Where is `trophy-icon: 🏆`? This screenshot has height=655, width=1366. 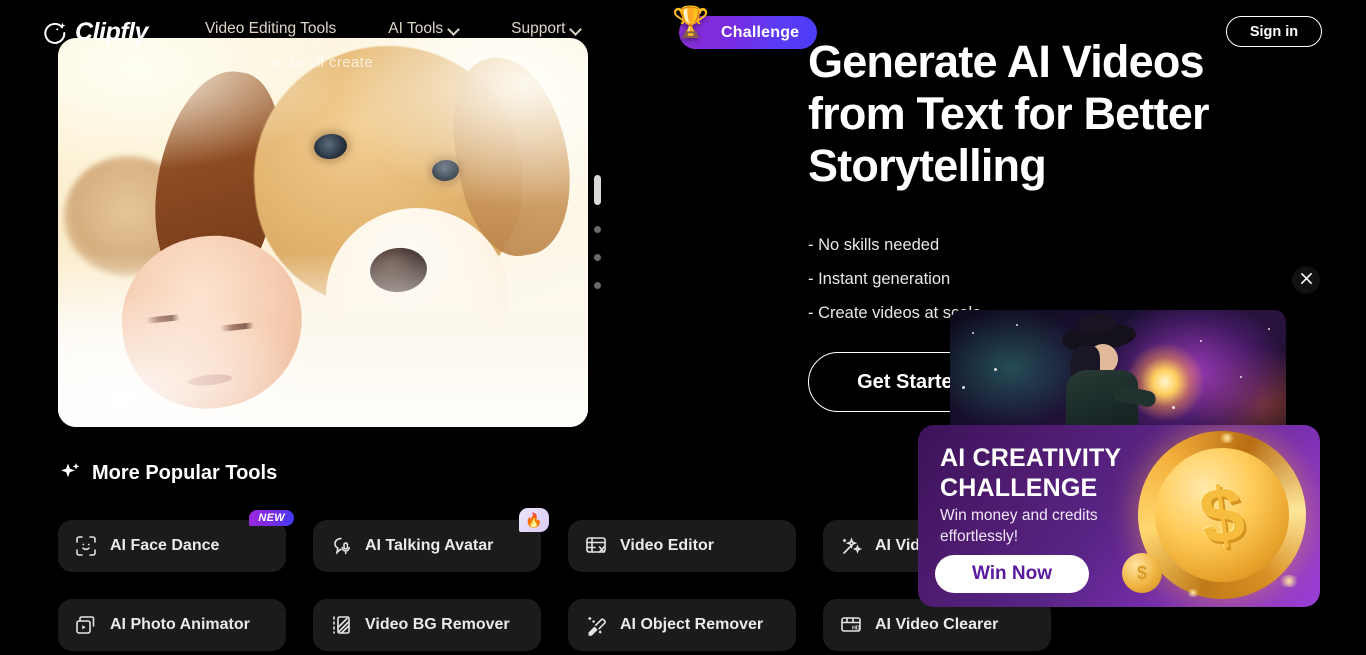 trophy-icon: 🏆 is located at coordinates (691, 22).